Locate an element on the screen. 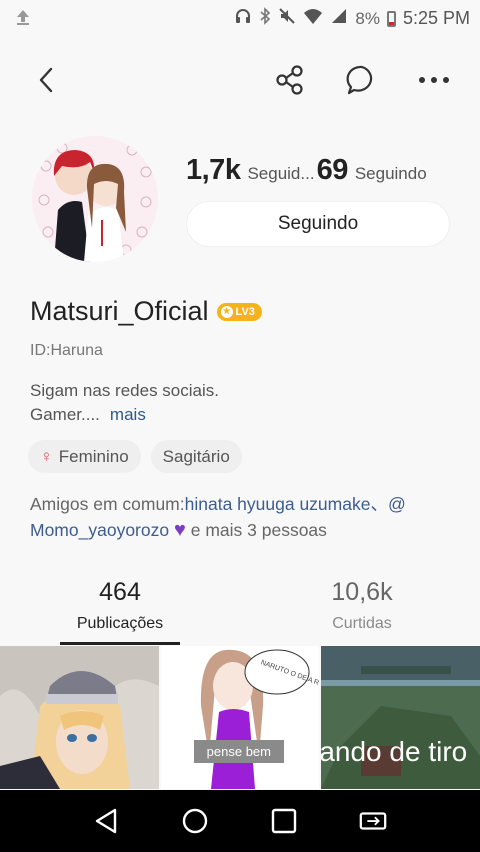 Image resolution: width=480 pixels, height=852 pixels. signal-icon is located at coordinates (339, 18).